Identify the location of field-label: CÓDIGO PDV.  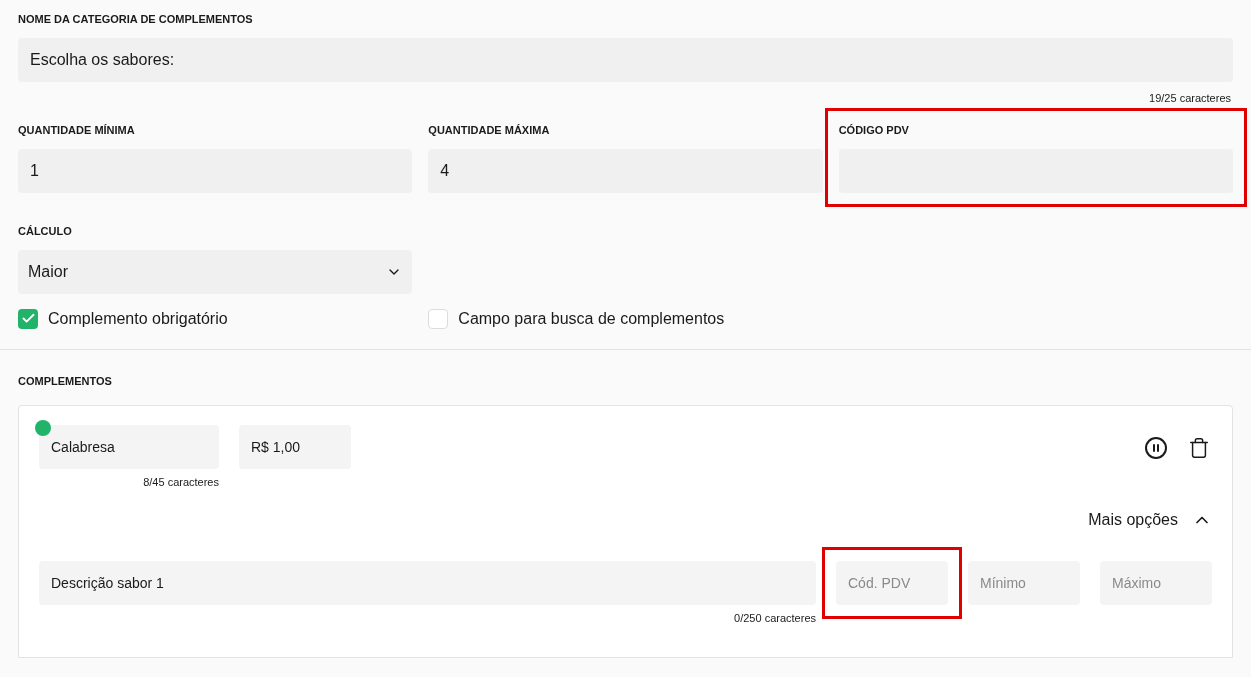
(874, 129).